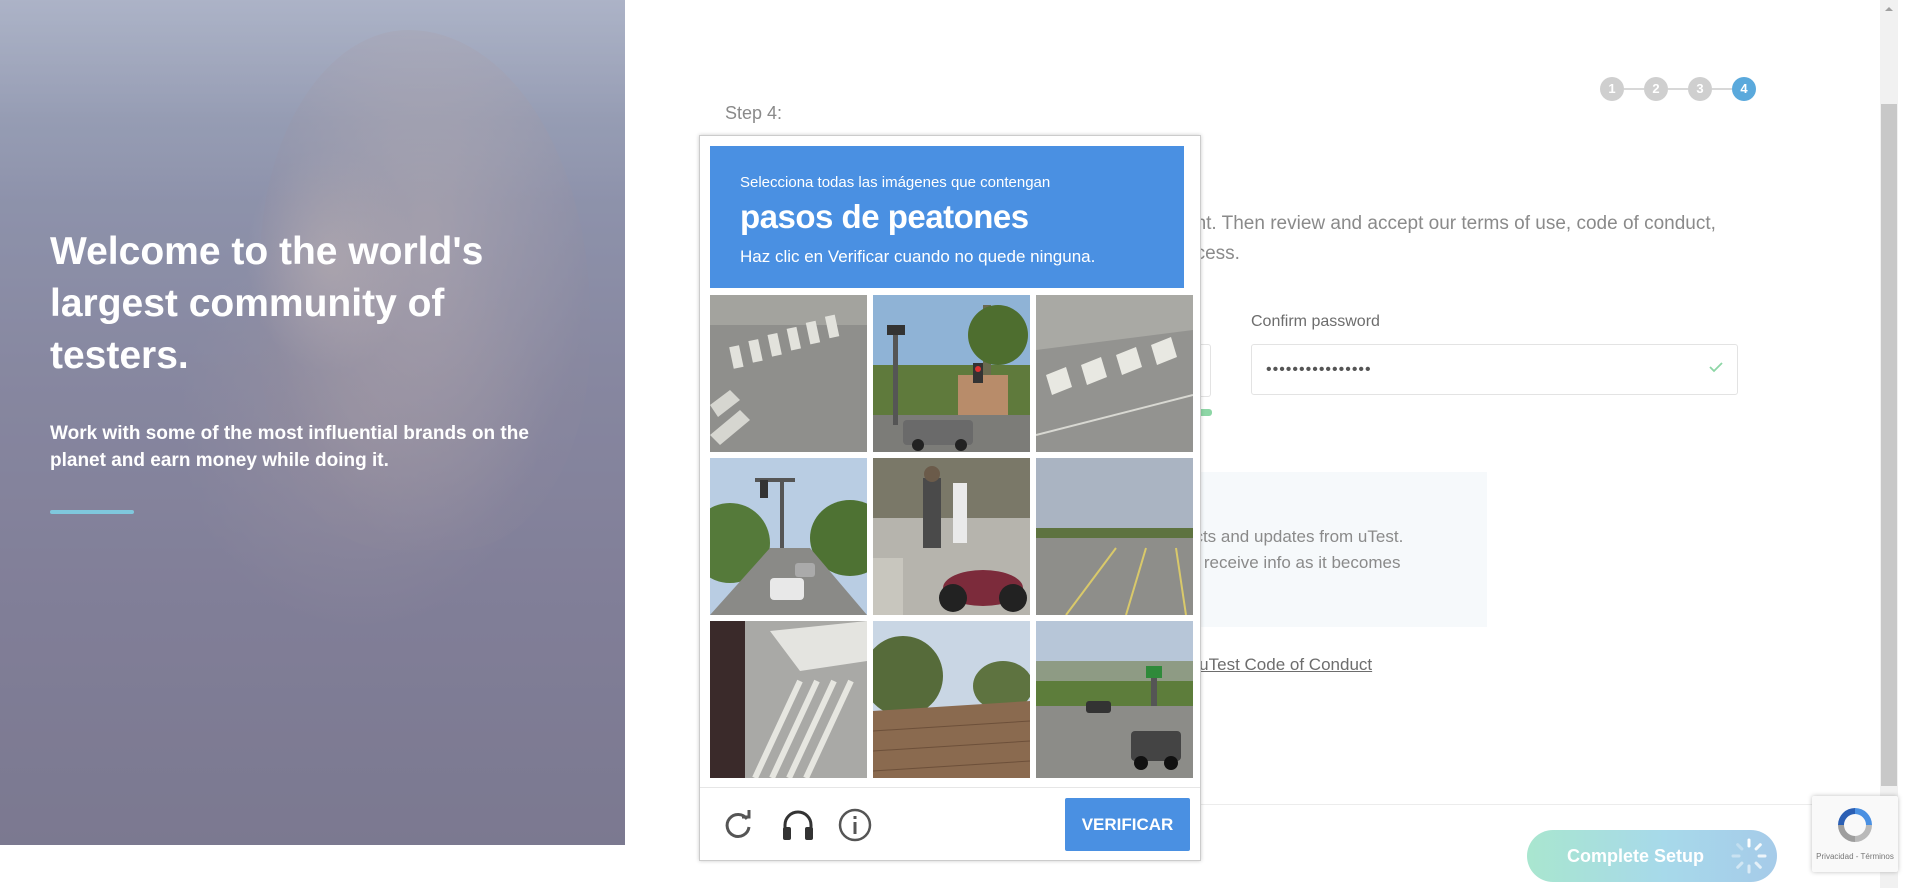  I want to click on step-1: 1, so click(1612, 89).